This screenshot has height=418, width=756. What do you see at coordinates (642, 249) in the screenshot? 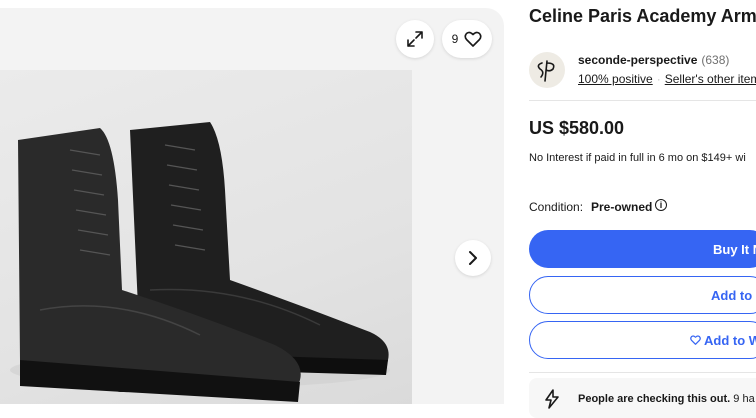
I see `buy-it-now-button: Buy It N` at bounding box center [642, 249].